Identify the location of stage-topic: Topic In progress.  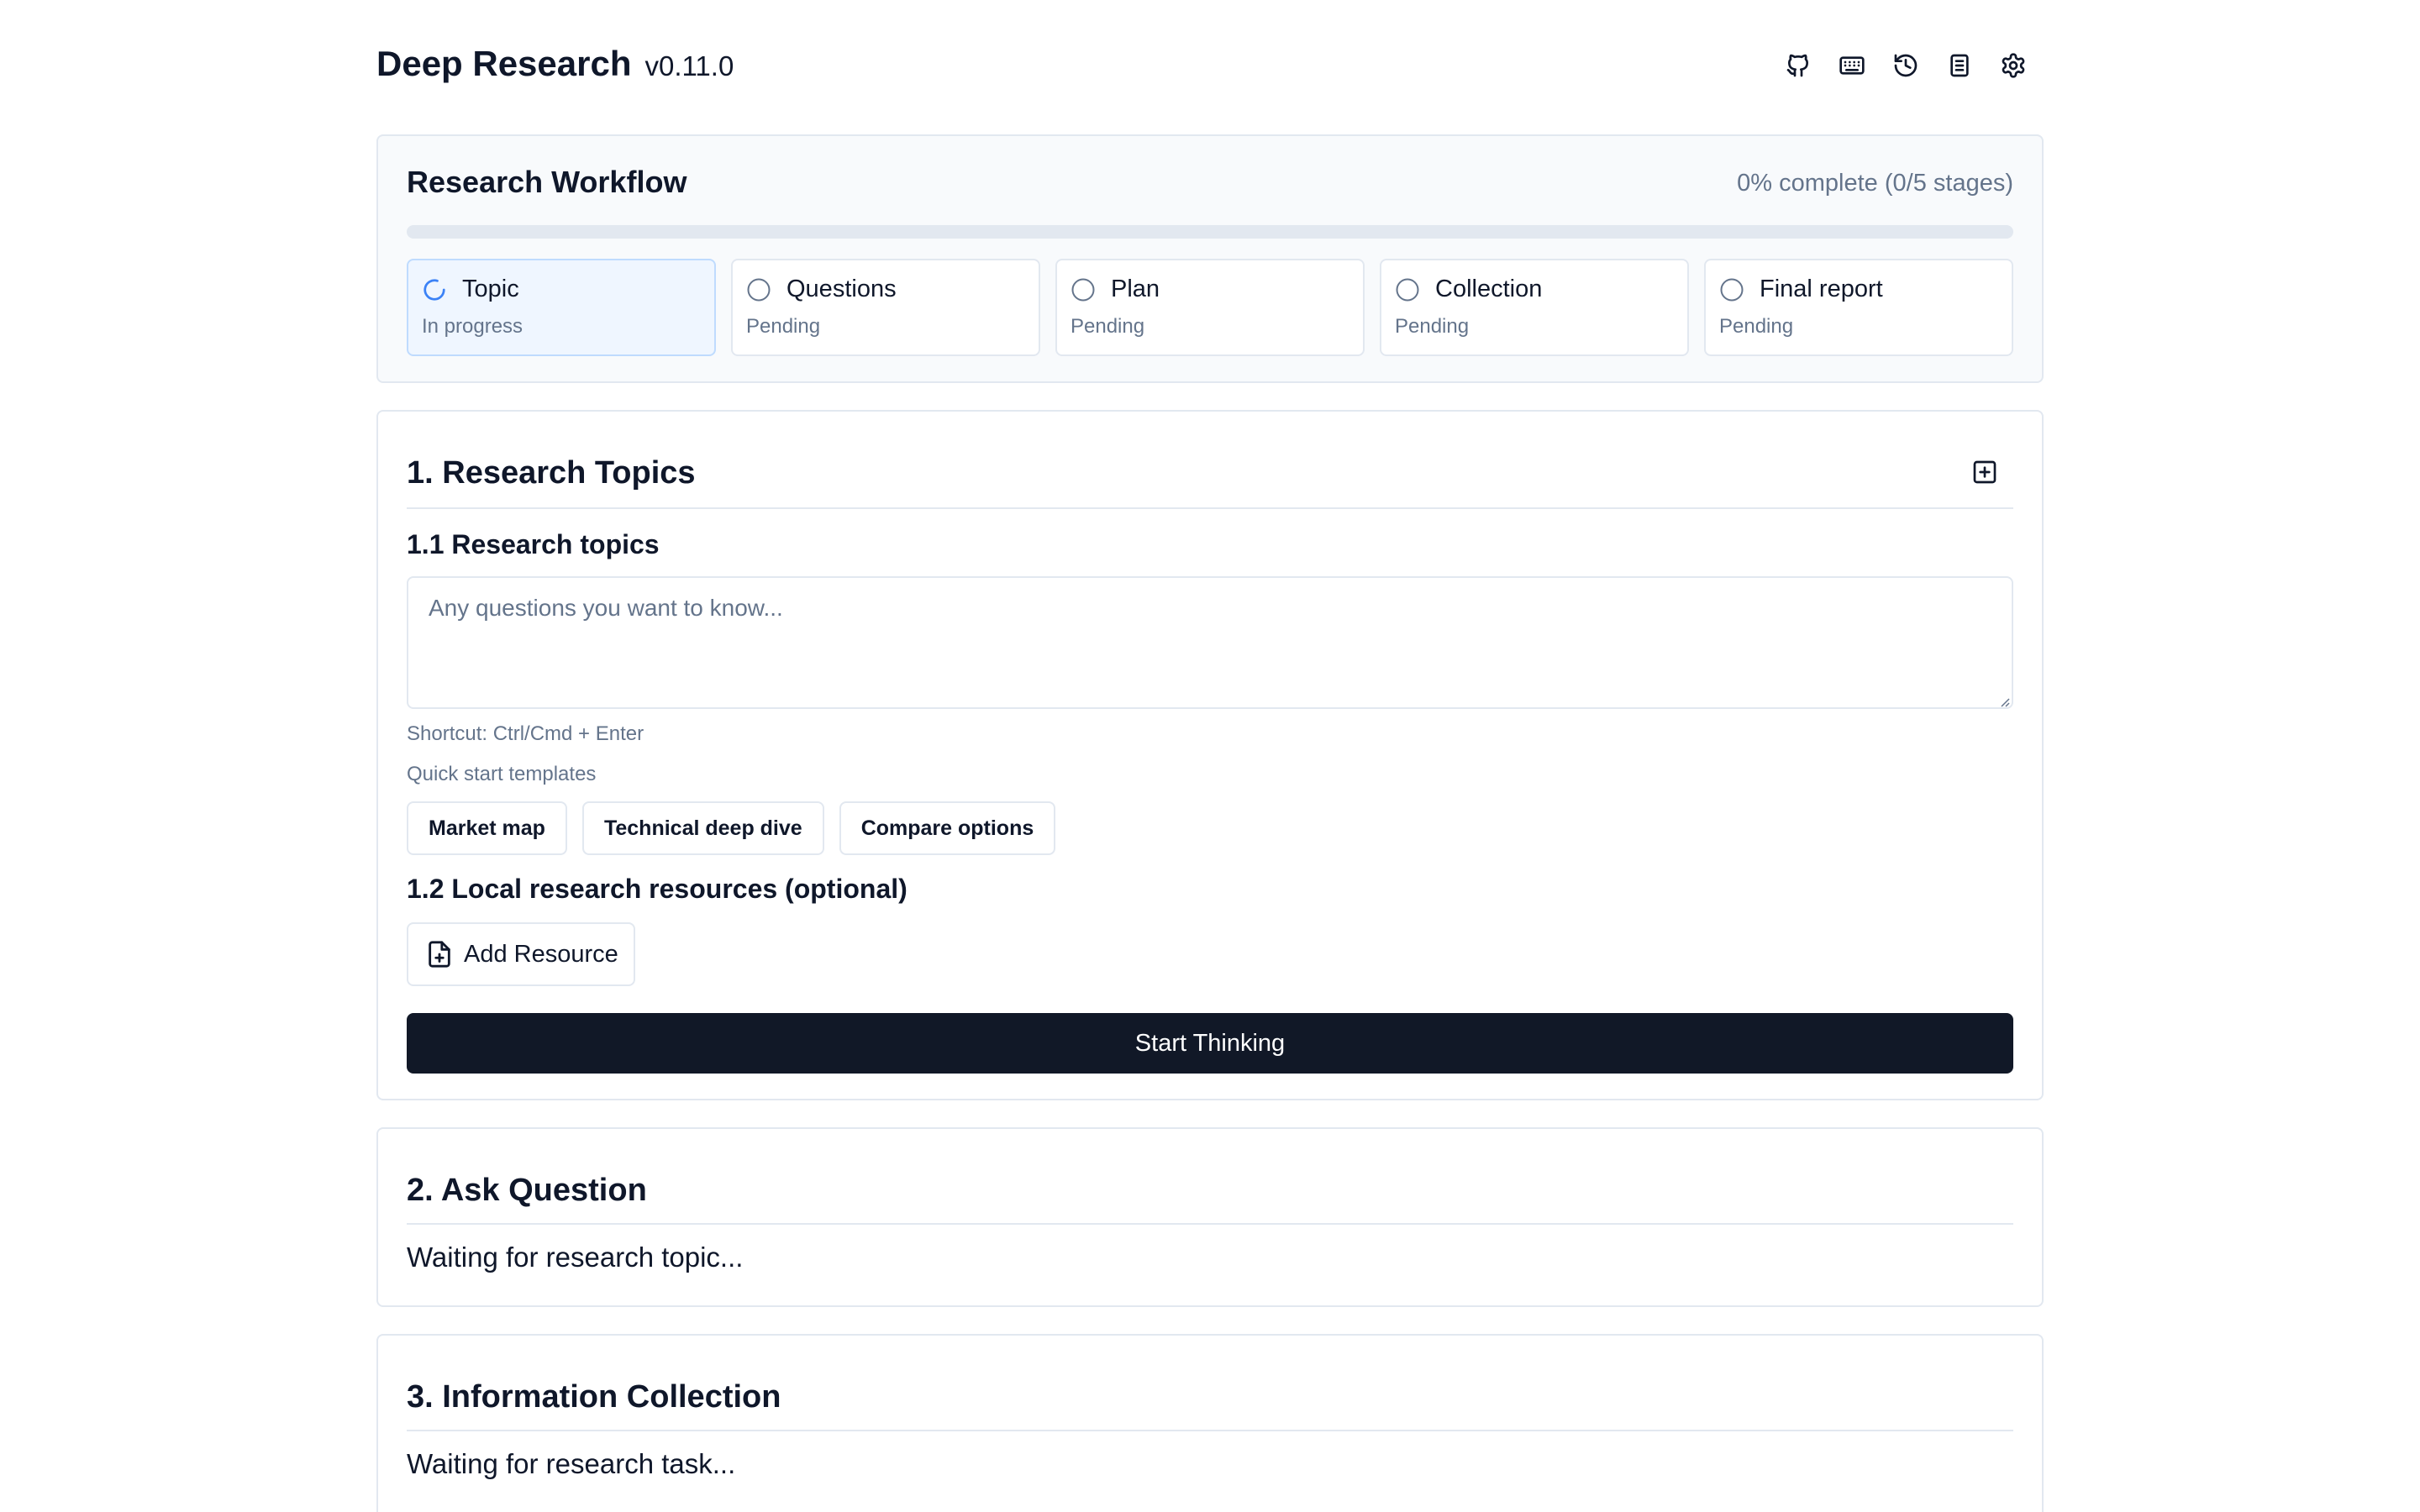
(561, 307).